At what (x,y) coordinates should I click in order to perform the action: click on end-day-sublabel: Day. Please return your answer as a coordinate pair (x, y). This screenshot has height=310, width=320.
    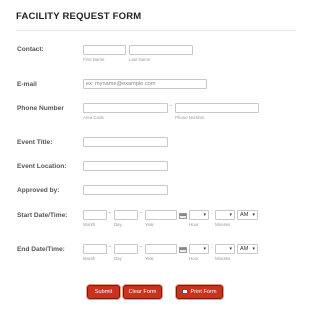
    Looking at the image, I should click on (118, 258).